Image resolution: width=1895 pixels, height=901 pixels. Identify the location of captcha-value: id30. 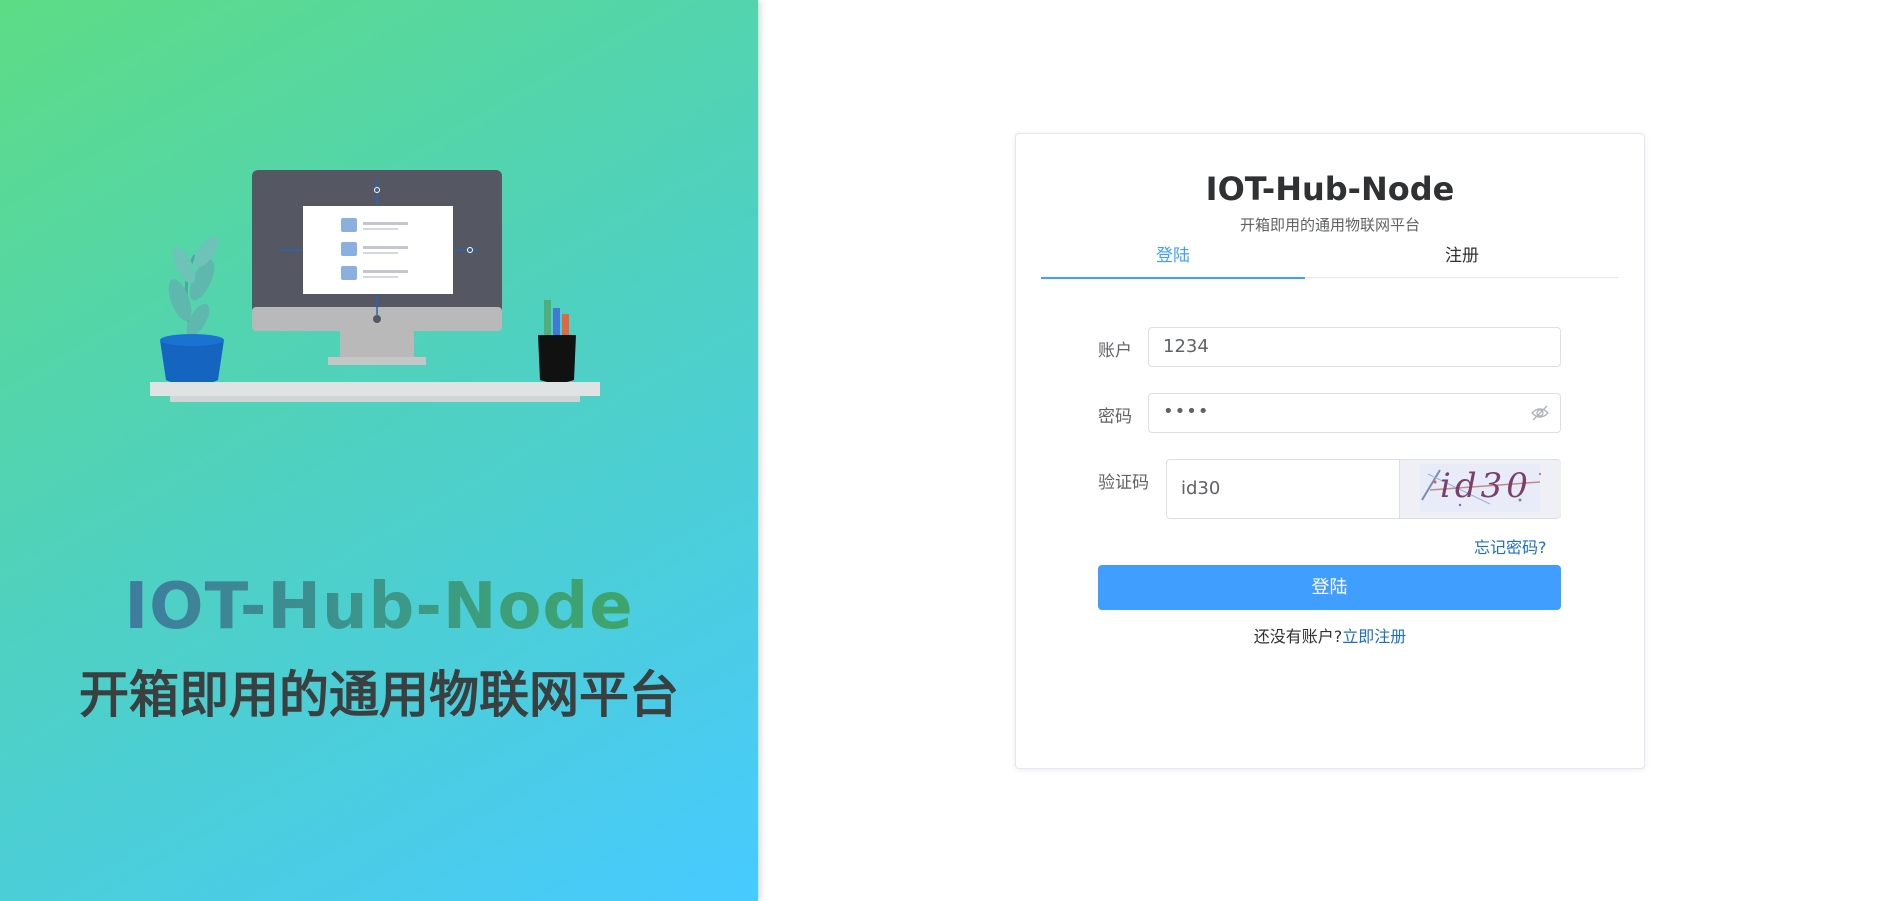
(1201, 488).